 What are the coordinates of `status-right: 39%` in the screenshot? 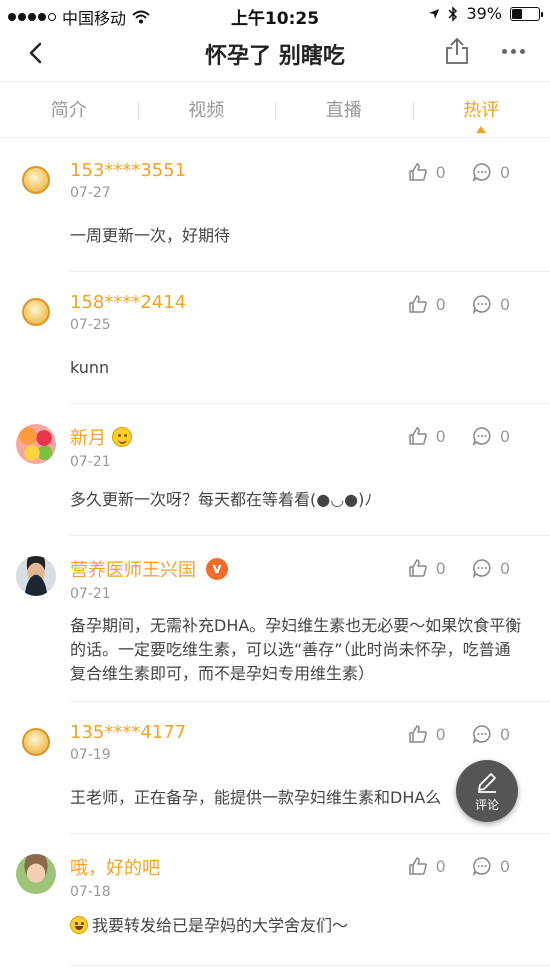 It's located at (485, 13).